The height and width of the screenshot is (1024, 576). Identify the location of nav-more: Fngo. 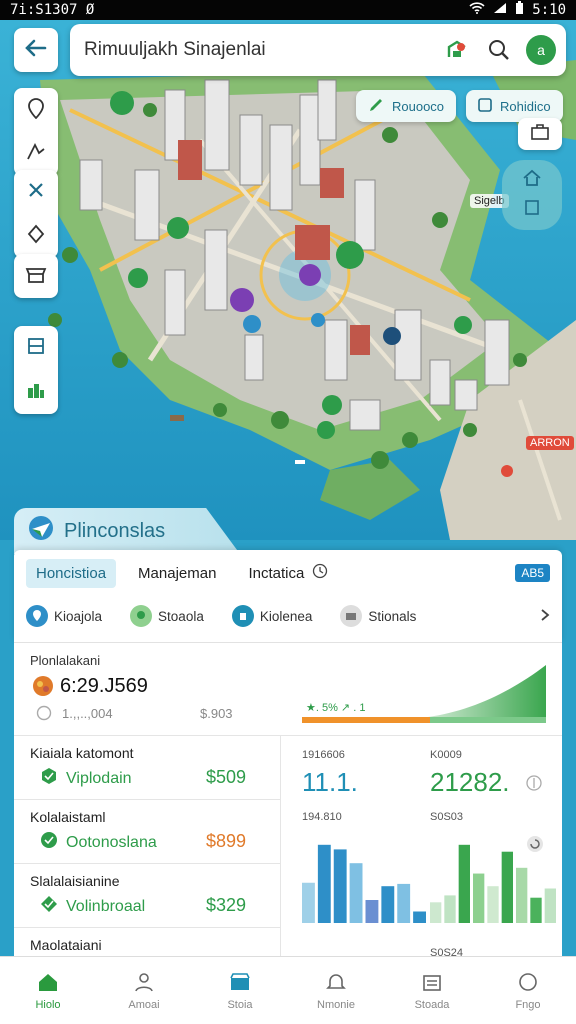
(528, 990).